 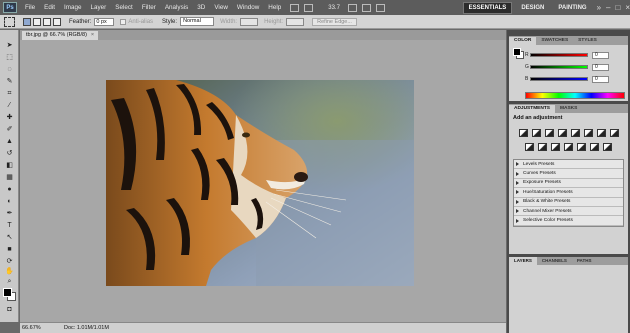 What do you see at coordinates (9, 117) in the screenshot?
I see `healing-brush-icon: ✚` at bounding box center [9, 117].